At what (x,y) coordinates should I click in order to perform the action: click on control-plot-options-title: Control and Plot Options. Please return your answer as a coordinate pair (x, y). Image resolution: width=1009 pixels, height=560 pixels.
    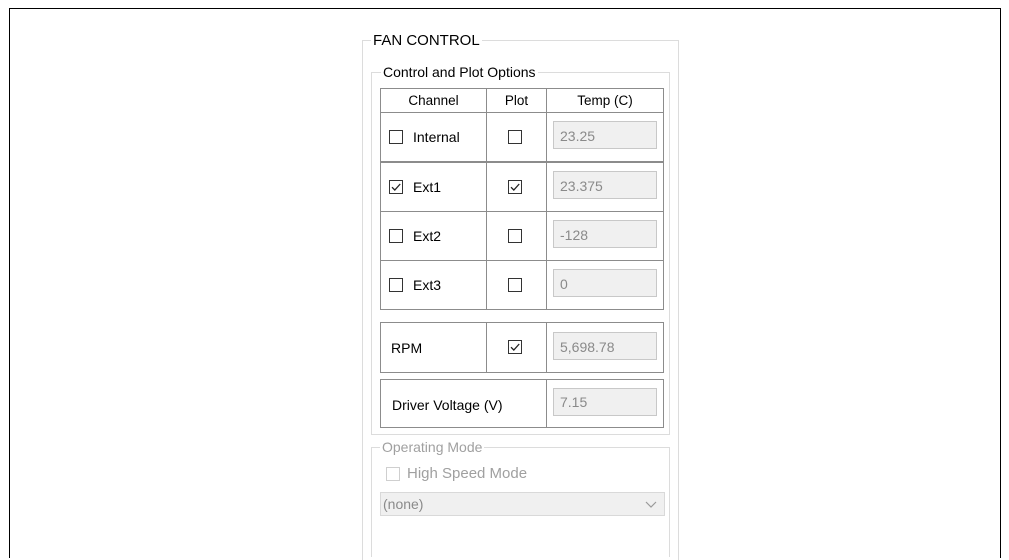
    Looking at the image, I should click on (459, 72).